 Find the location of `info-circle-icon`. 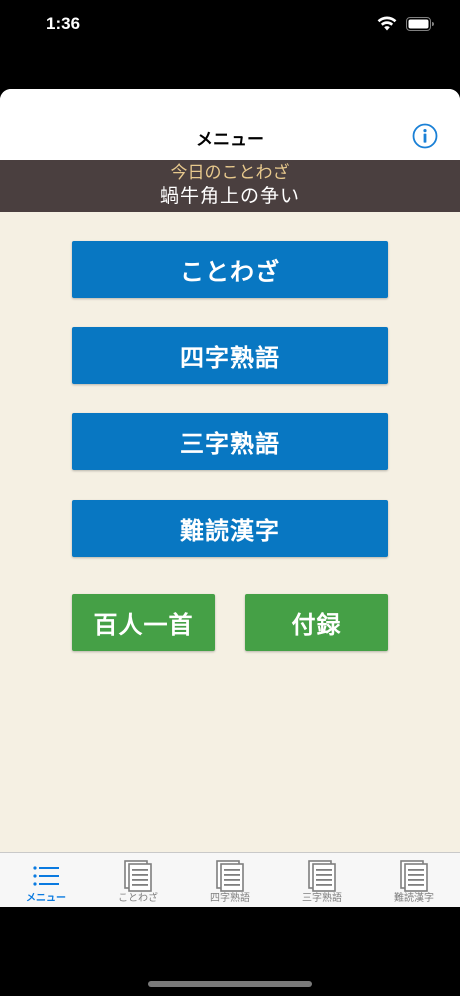

info-circle-icon is located at coordinates (425, 136).